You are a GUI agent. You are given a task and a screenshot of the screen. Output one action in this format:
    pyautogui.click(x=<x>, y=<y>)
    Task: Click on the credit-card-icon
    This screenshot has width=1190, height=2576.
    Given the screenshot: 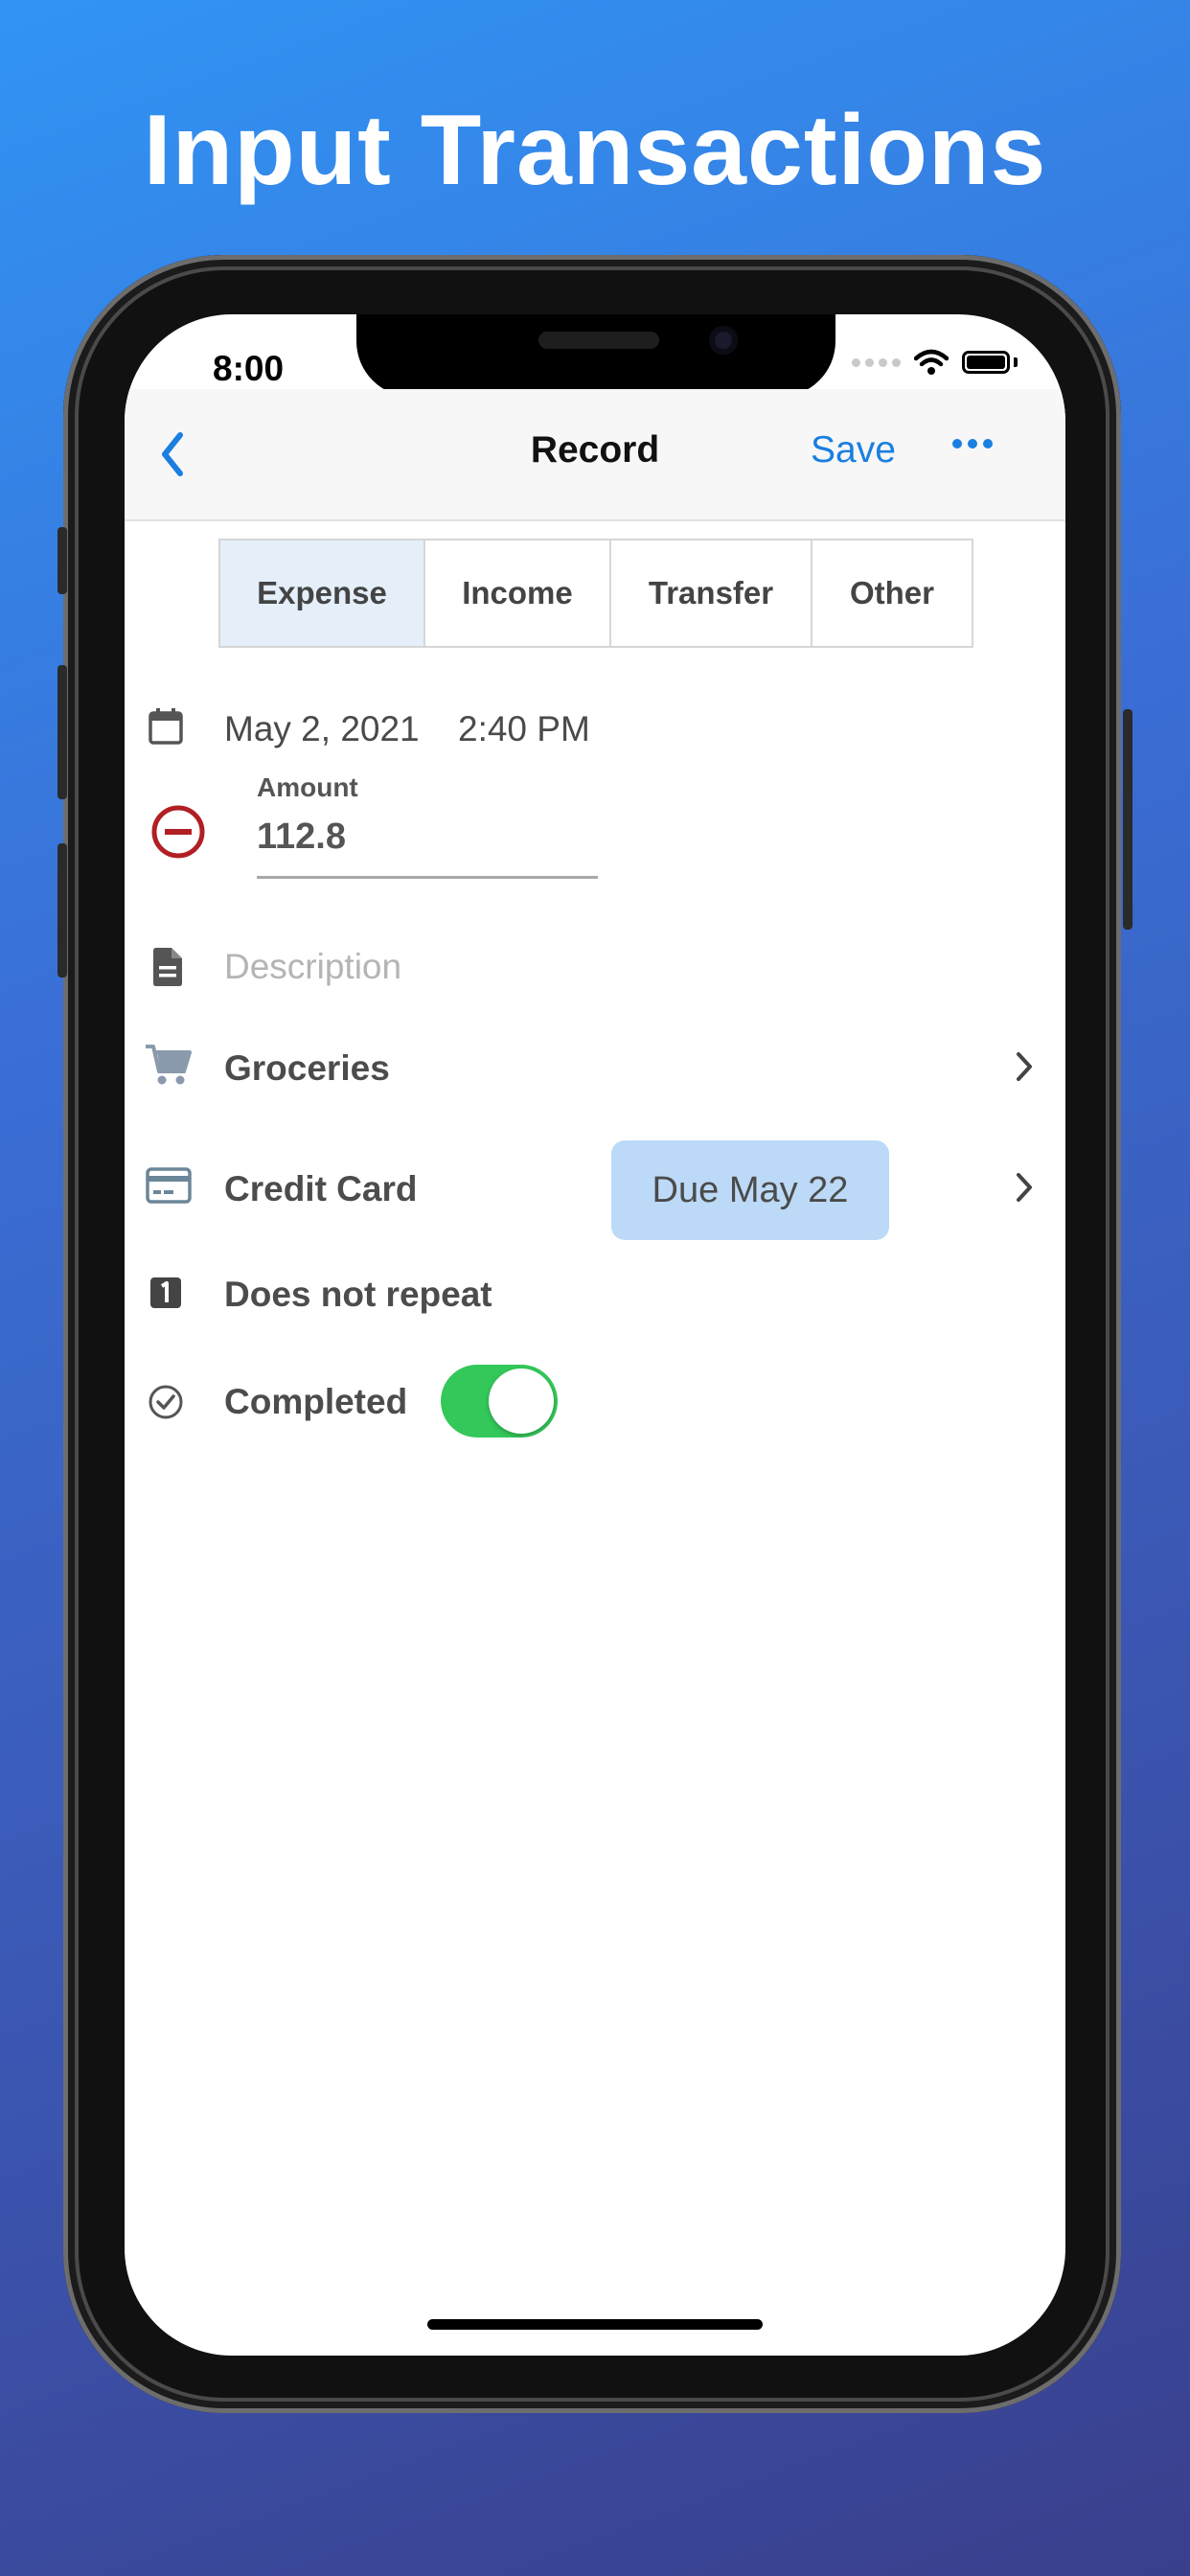 What is the action you would take?
    pyautogui.click(x=169, y=1185)
    